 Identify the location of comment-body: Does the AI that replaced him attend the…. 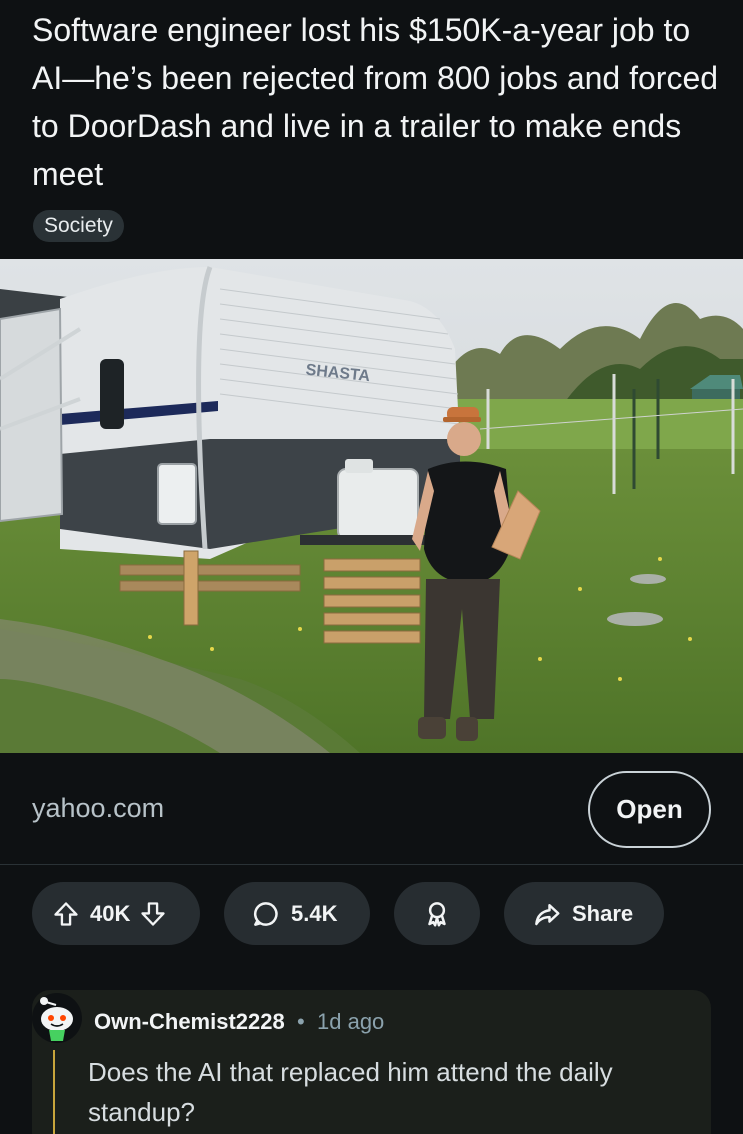
(350, 1092).